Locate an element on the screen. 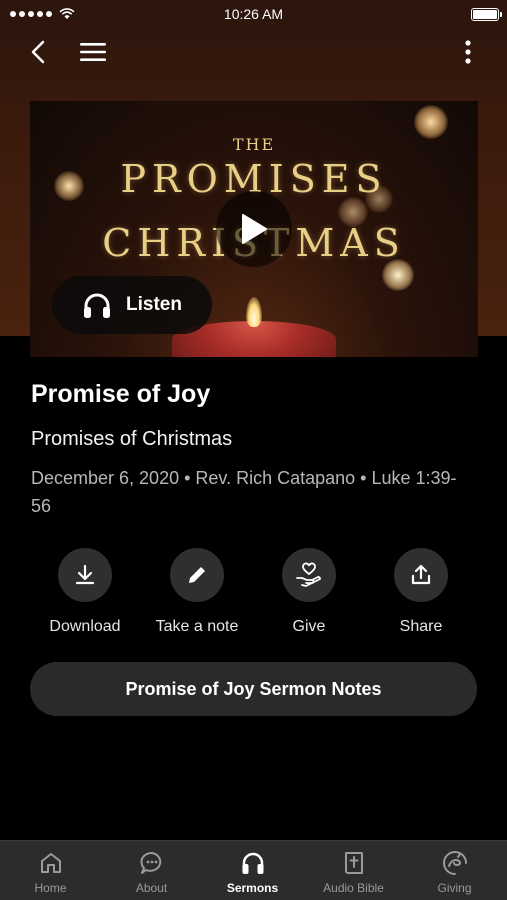  battery-icon is located at coordinates (486, 14).